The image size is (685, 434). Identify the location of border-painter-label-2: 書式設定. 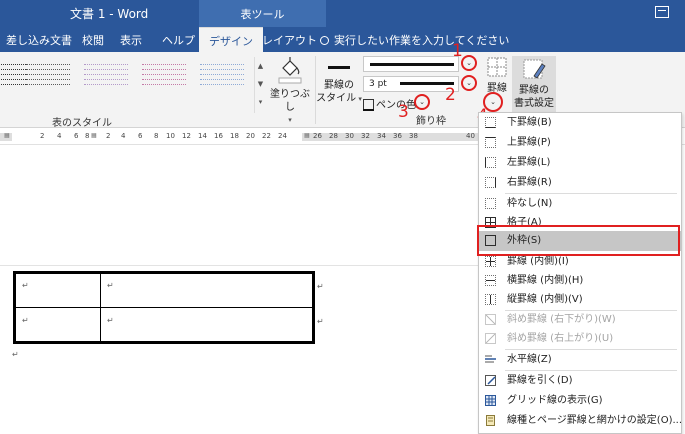
(534, 103).